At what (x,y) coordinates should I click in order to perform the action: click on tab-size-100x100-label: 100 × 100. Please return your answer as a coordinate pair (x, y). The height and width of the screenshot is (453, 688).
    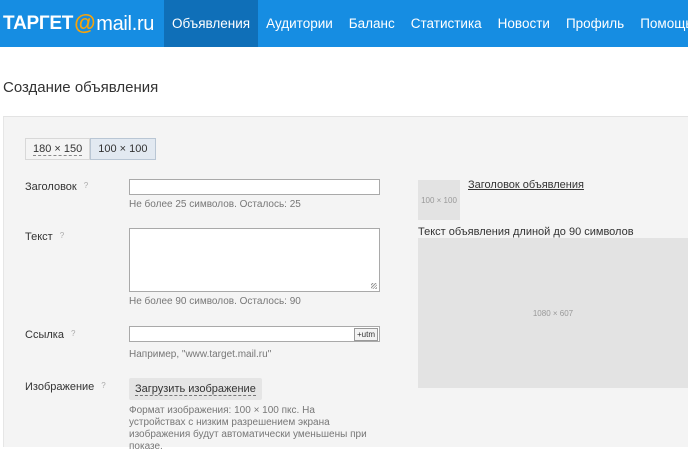
    Looking at the image, I should click on (123, 149).